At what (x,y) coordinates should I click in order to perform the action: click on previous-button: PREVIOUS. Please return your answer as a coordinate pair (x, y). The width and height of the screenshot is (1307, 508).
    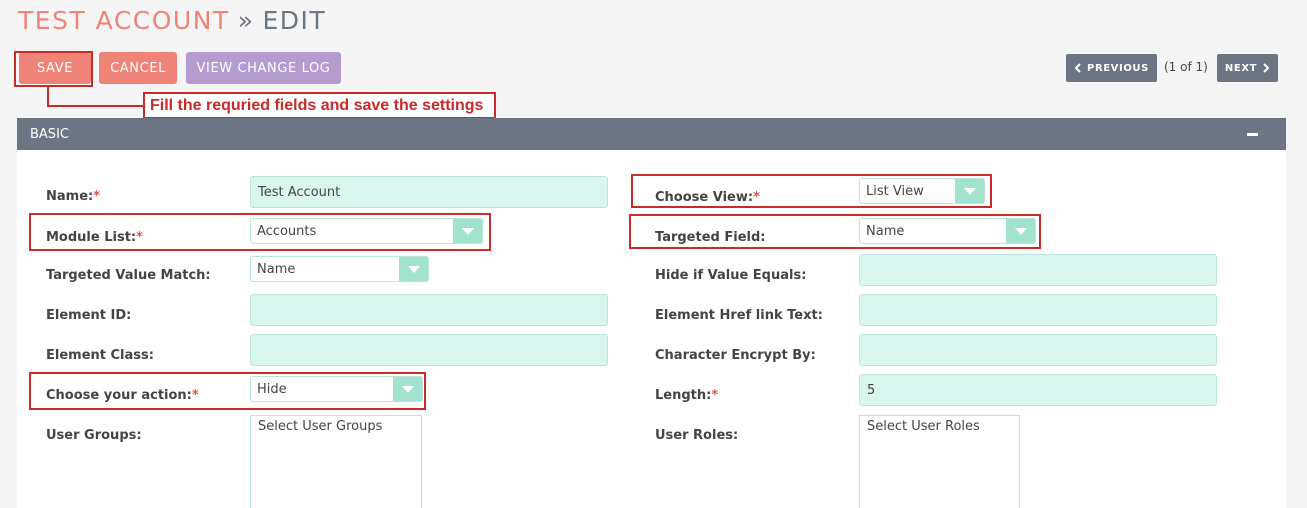
    Looking at the image, I should click on (1111, 68).